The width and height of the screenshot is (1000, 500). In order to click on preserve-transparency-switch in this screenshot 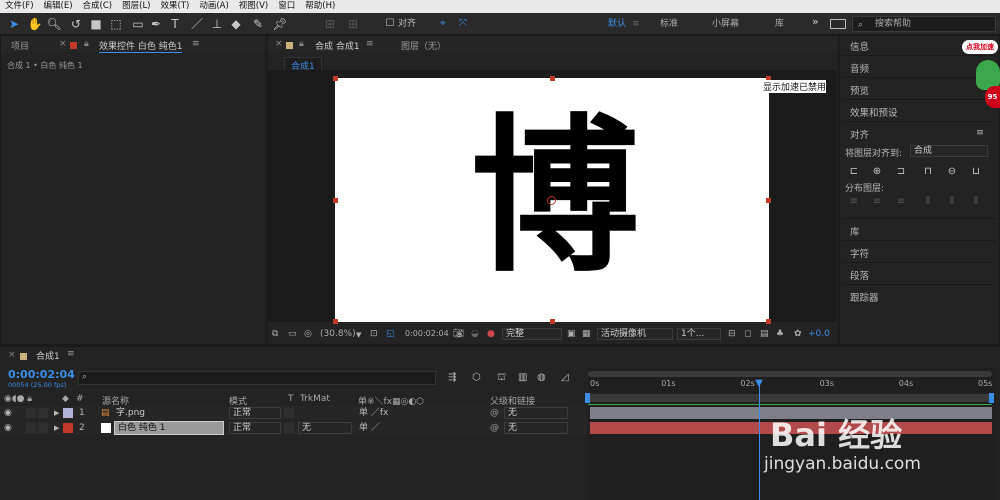, I will do `click(289, 413)`.